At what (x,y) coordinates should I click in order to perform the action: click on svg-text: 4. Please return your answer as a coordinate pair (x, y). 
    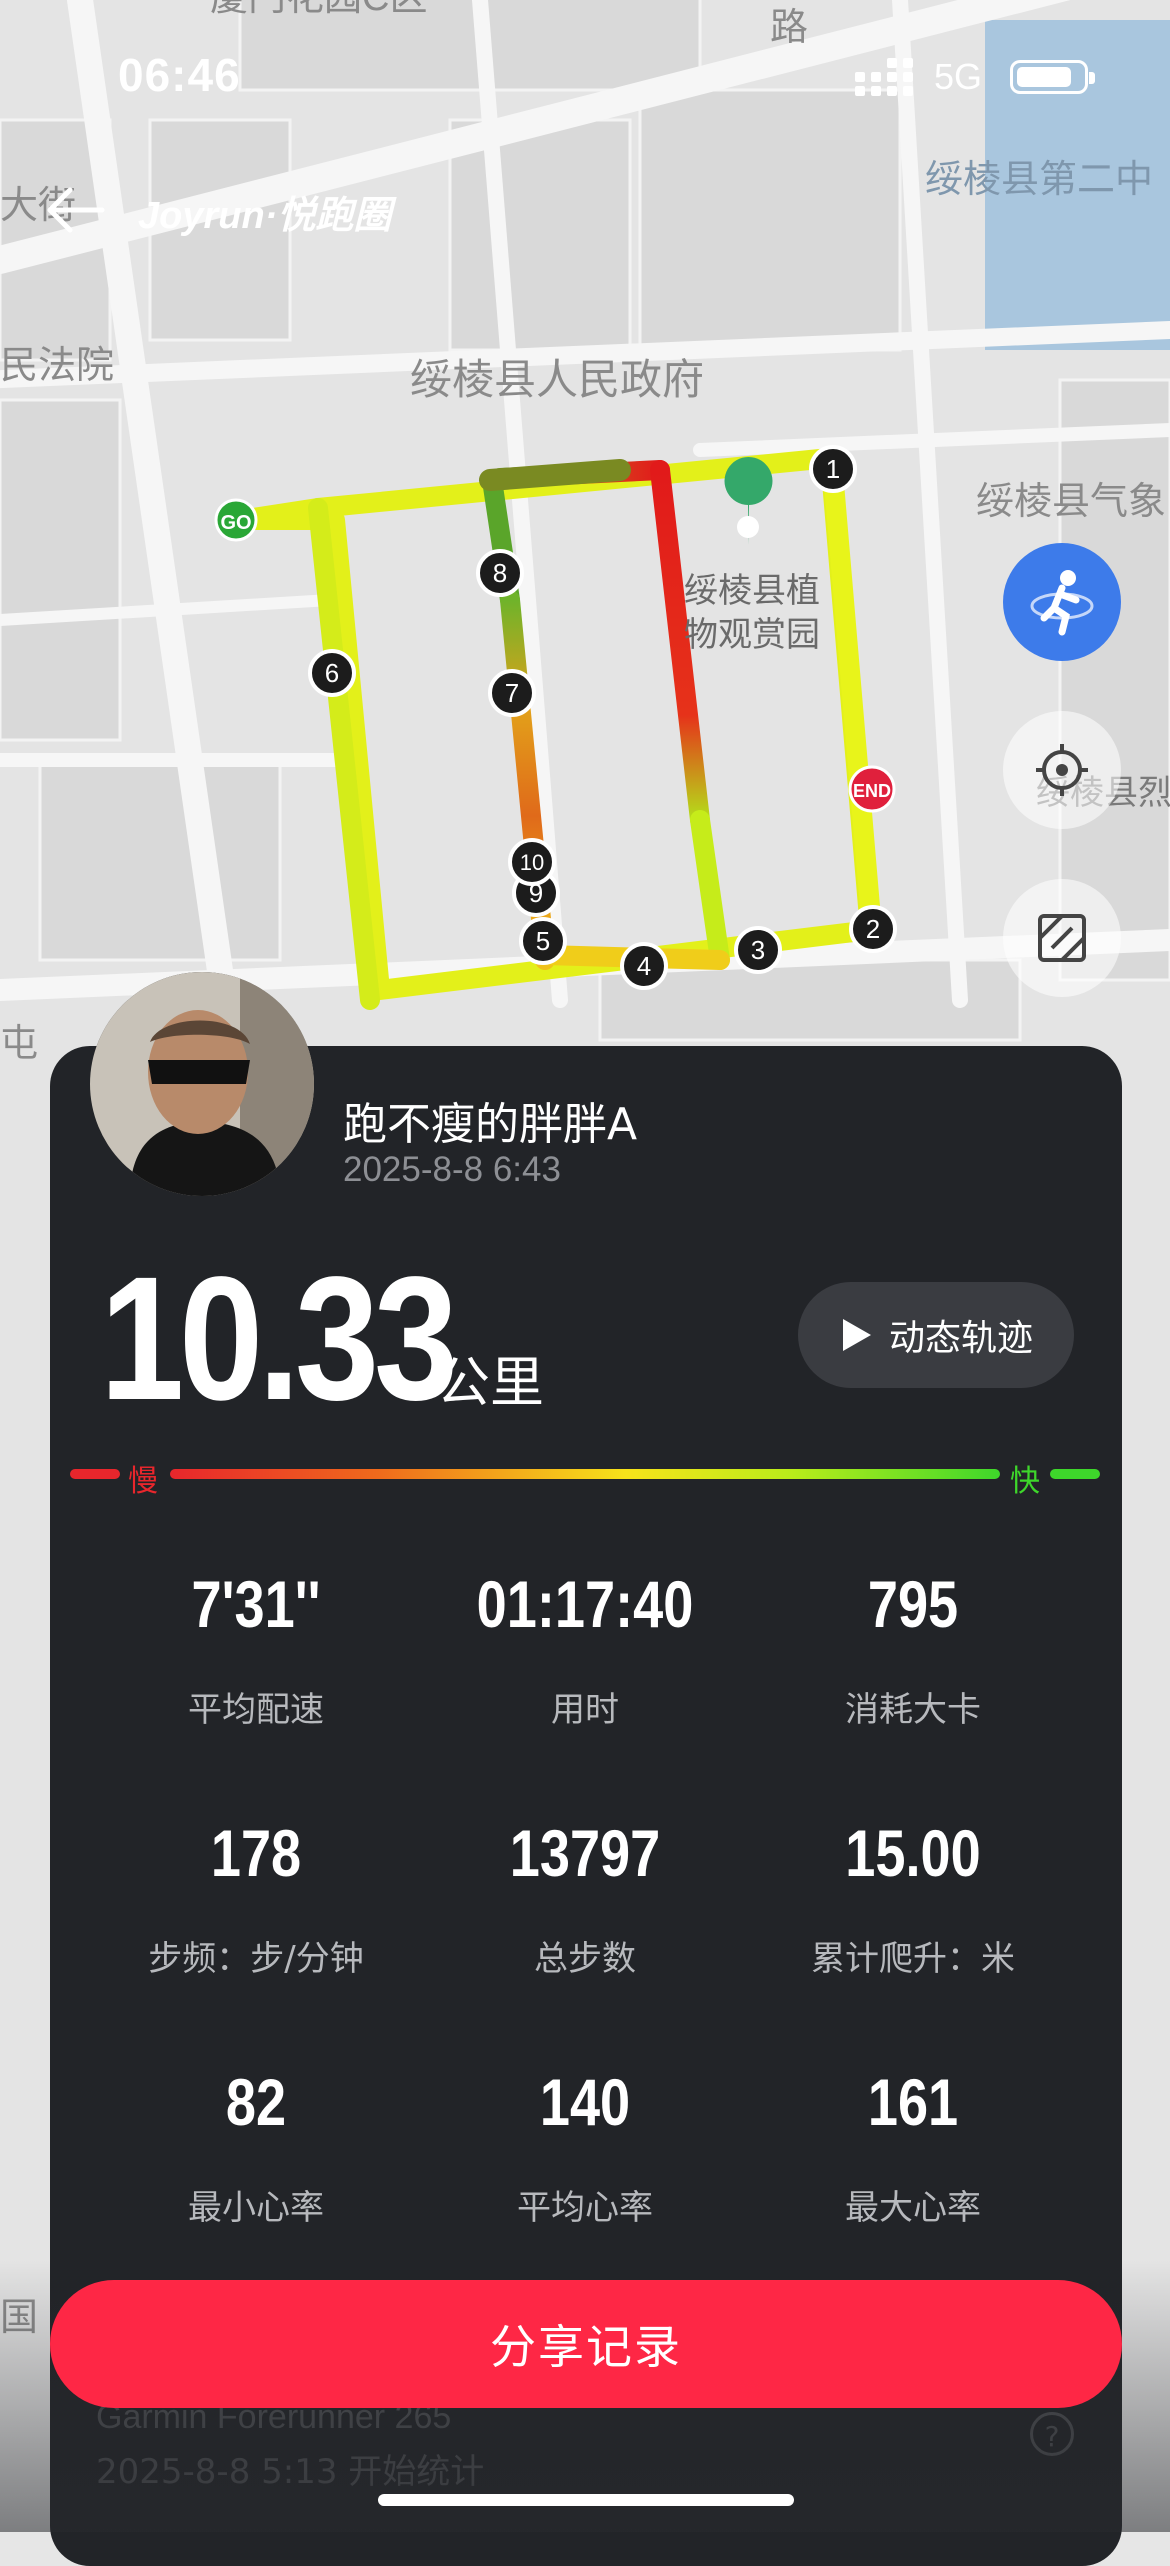
    Looking at the image, I should click on (644, 966).